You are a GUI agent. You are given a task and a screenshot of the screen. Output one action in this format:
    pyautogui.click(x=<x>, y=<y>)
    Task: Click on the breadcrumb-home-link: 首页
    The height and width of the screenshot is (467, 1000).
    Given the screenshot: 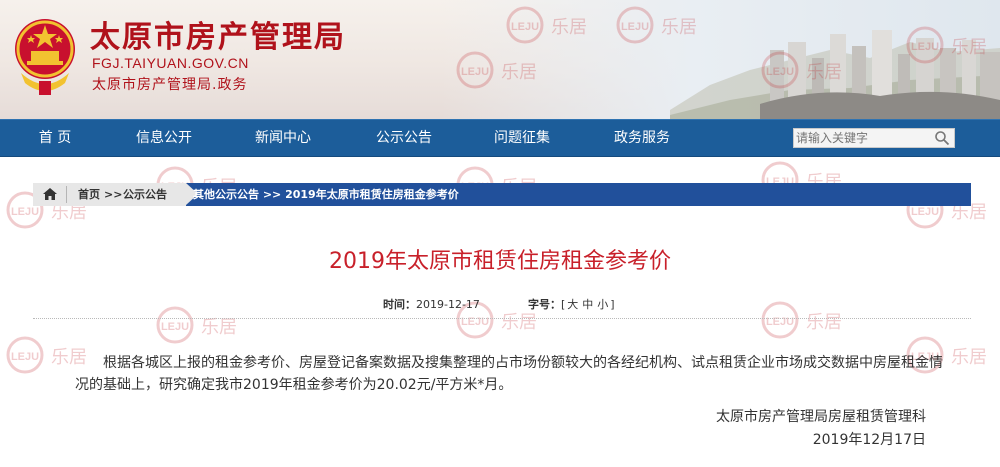 What is the action you would take?
    pyautogui.click(x=89, y=194)
    